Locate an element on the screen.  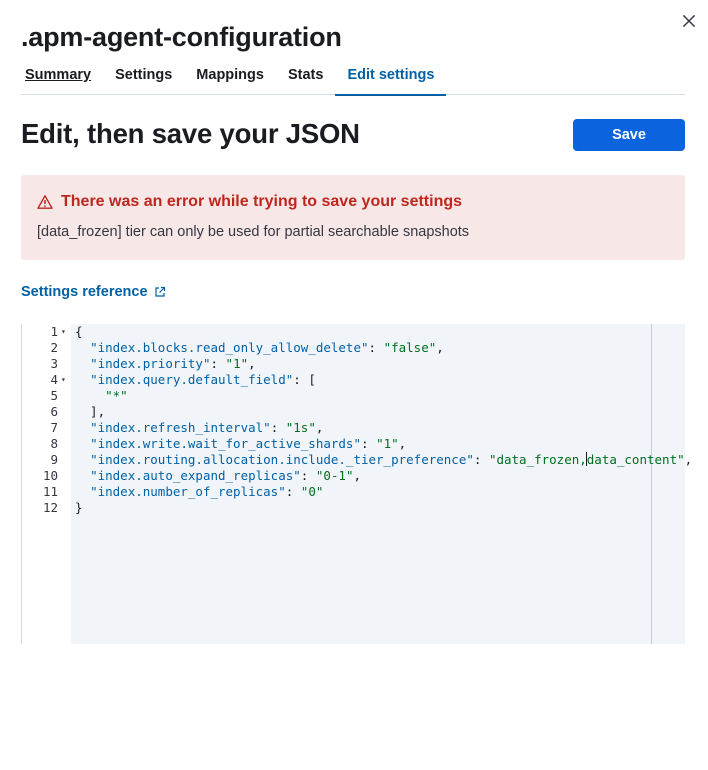
tab-settings: Settings is located at coordinates (143, 78).